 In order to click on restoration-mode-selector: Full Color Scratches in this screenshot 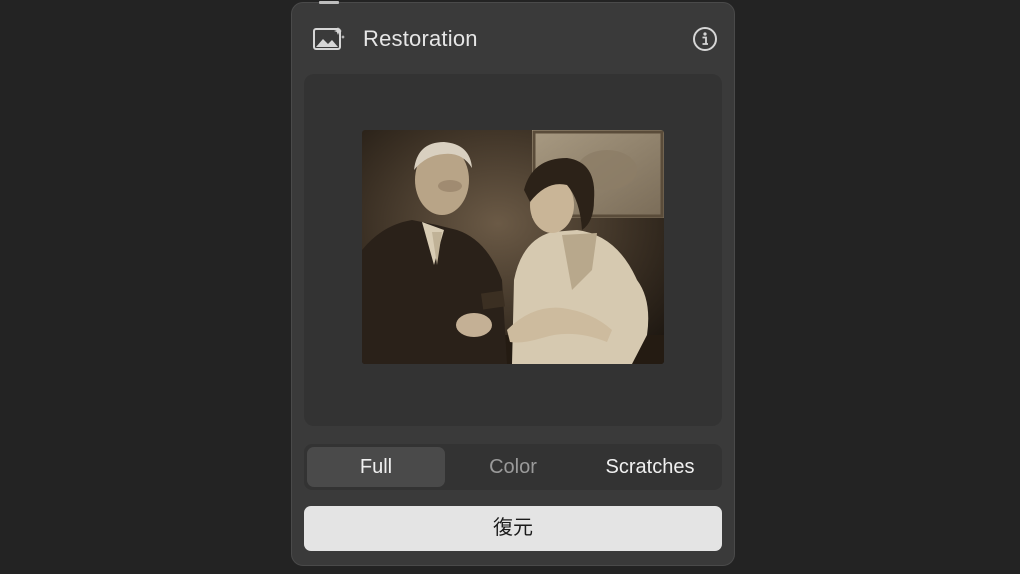, I will do `click(513, 467)`.